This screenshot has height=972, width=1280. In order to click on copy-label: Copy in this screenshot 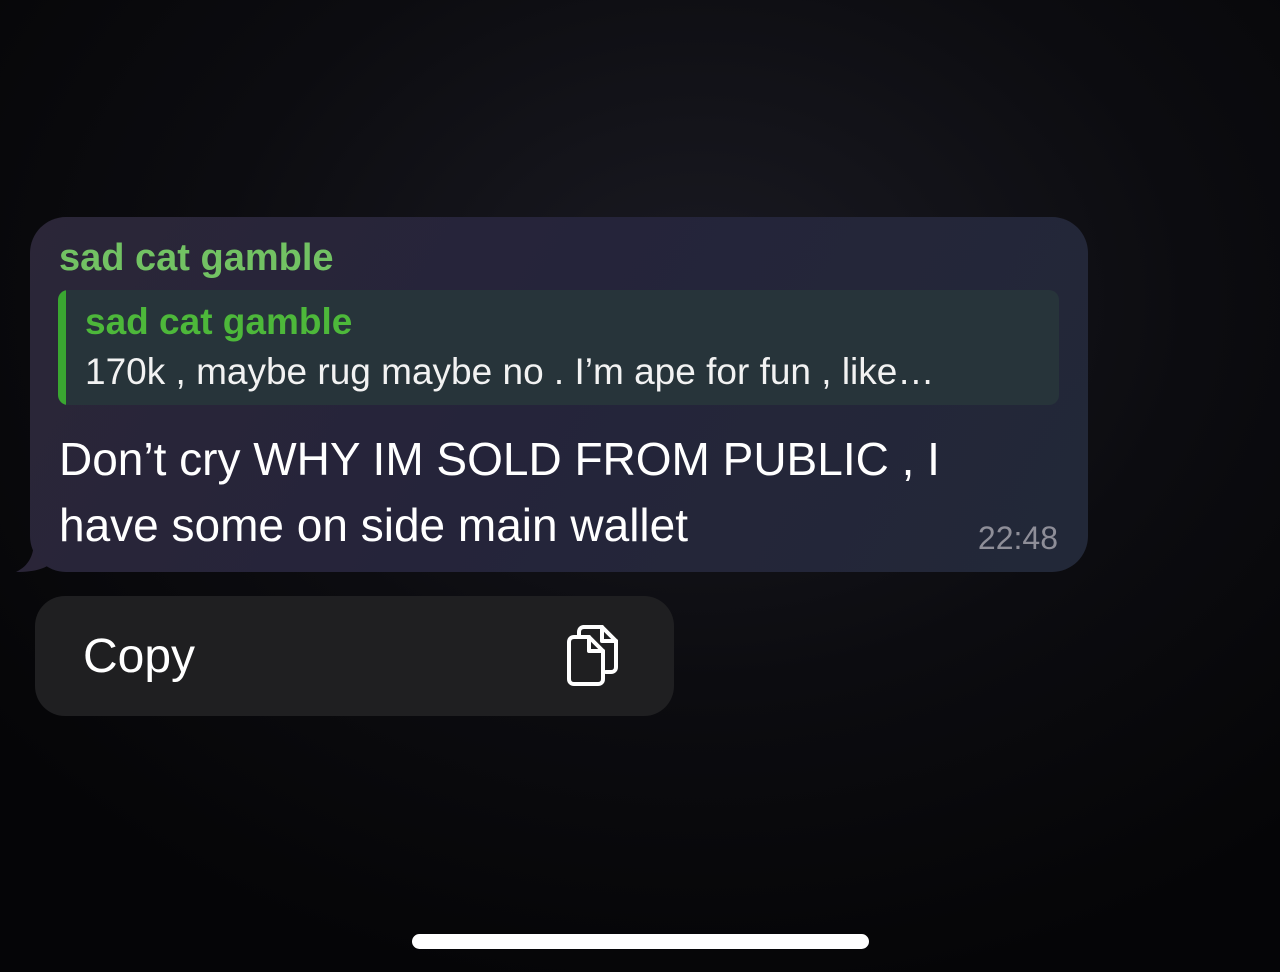, I will do `click(139, 656)`.